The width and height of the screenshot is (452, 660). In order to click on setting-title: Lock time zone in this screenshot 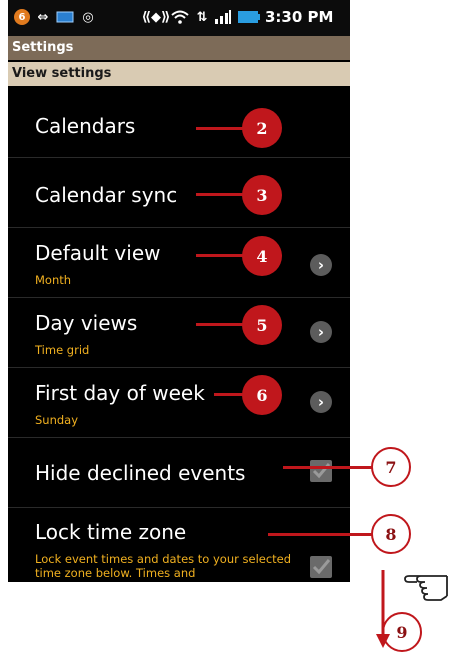, I will do `click(111, 532)`.